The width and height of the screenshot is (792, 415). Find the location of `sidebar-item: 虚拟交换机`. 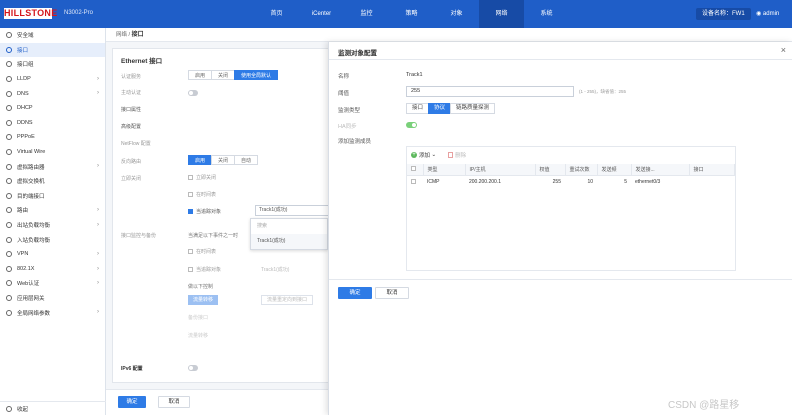

sidebar-item: 虚拟交换机 is located at coordinates (52, 181).